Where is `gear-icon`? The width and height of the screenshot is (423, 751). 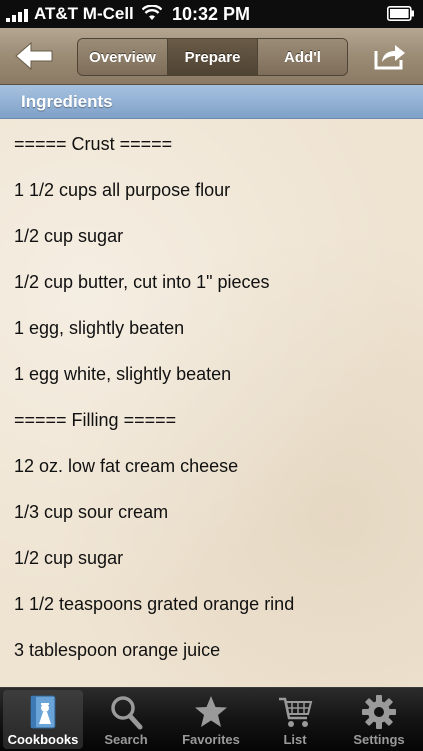 gear-icon is located at coordinates (379, 712).